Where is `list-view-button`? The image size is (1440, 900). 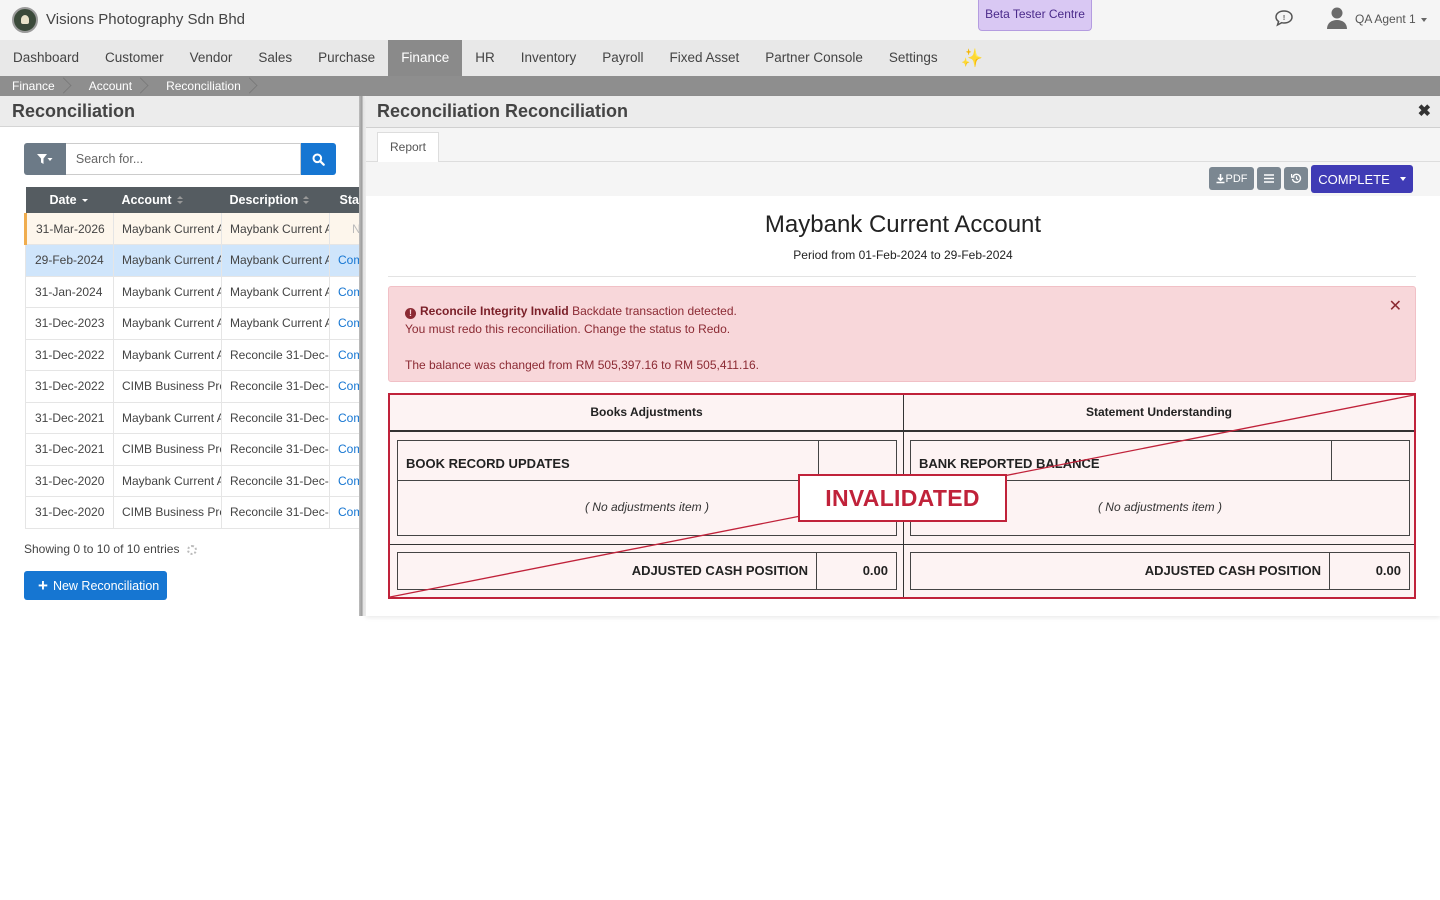
list-view-button is located at coordinates (1269, 178).